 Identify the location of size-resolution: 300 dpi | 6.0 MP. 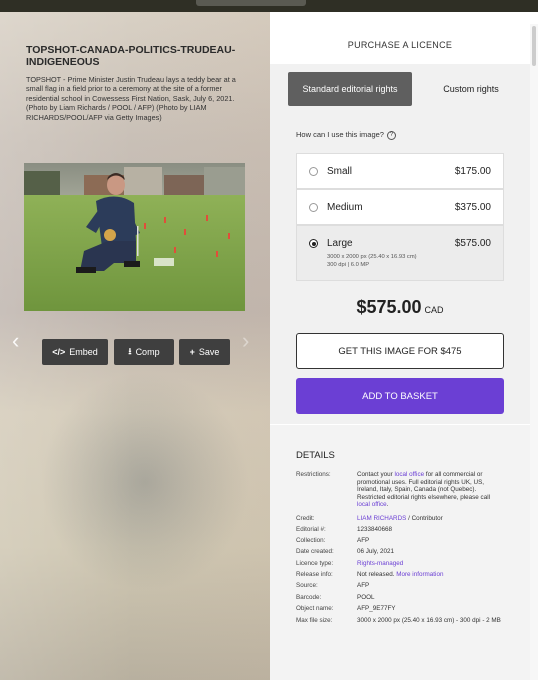
(348, 265).